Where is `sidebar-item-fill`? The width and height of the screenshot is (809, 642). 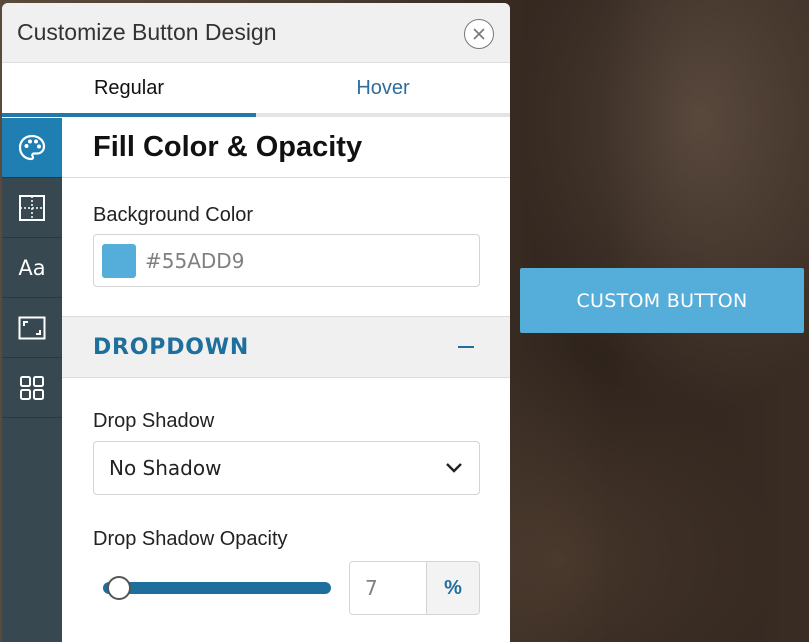
sidebar-item-fill is located at coordinates (32, 148).